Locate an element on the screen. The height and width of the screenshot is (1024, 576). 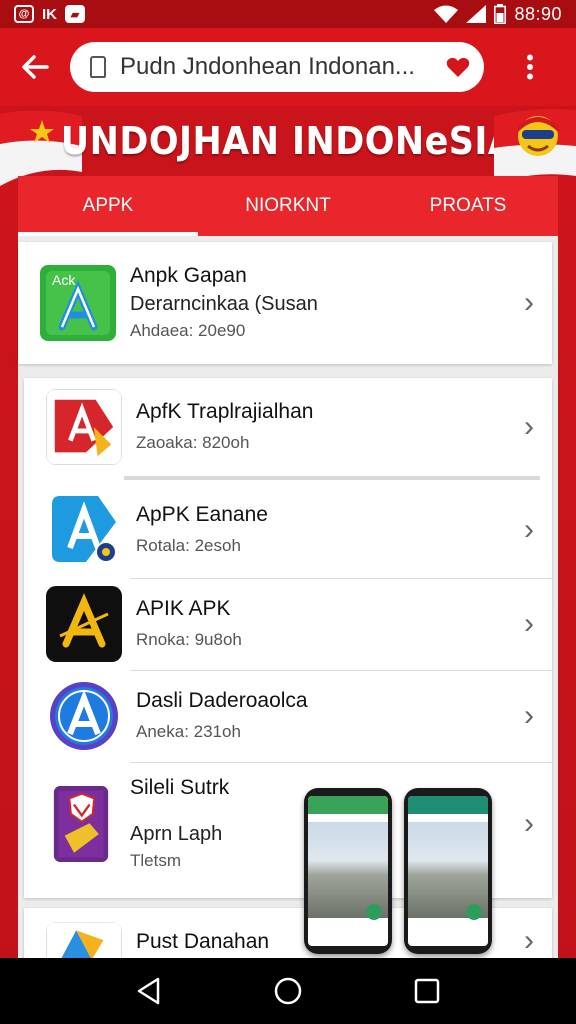
blue-a-icon is located at coordinates (84, 530).